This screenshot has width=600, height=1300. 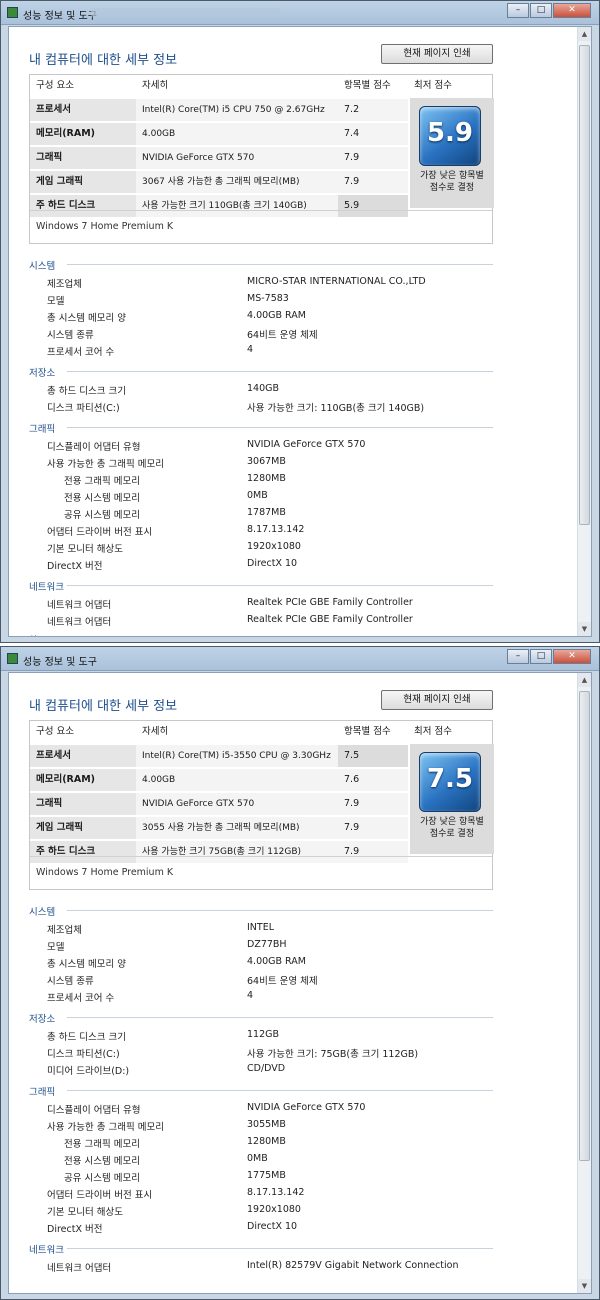 What do you see at coordinates (267, 944) in the screenshot?
I see `info-value: DZ77BH` at bounding box center [267, 944].